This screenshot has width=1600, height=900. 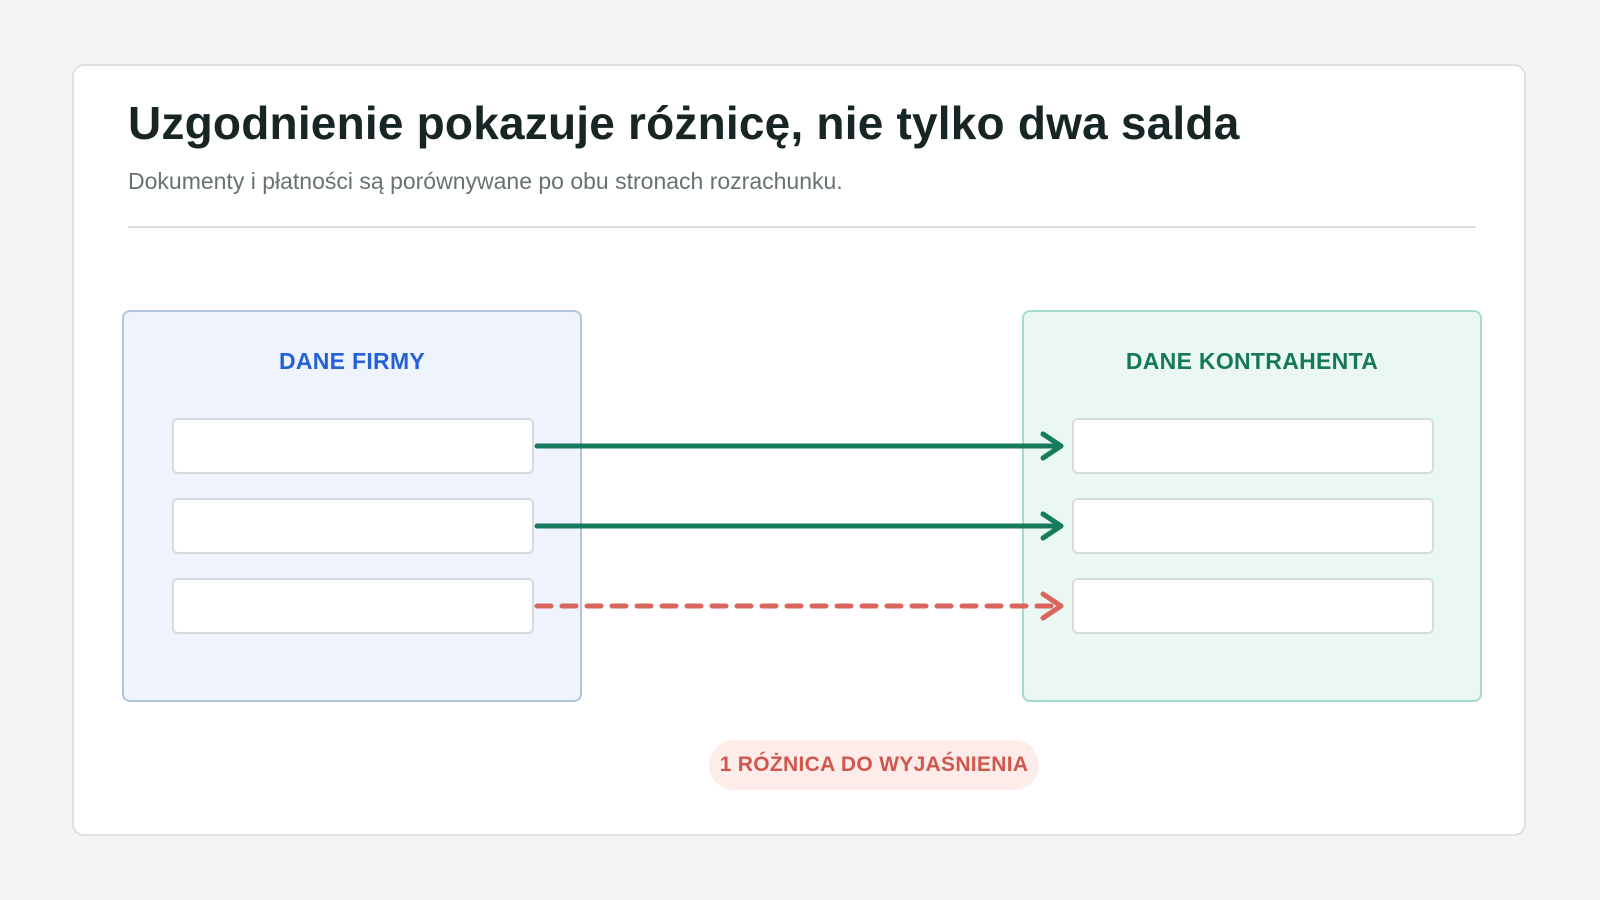 What do you see at coordinates (352, 361) in the screenshot?
I see `company-data-heading: DANE FIRMY` at bounding box center [352, 361].